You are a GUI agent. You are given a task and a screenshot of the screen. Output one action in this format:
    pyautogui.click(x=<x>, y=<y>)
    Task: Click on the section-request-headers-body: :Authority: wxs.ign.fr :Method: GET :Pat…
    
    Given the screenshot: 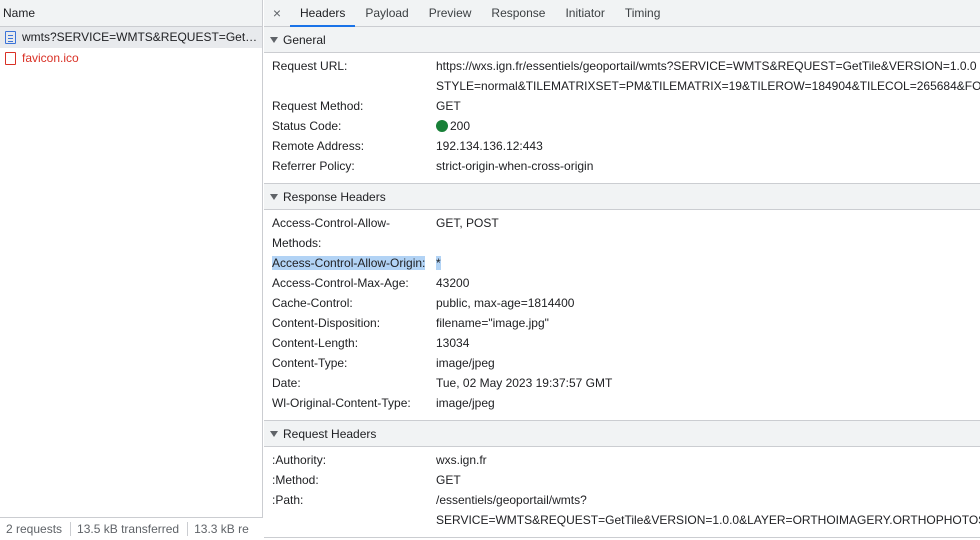 What is the action you would take?
    pyautogui.click(x=622, y=492)
    